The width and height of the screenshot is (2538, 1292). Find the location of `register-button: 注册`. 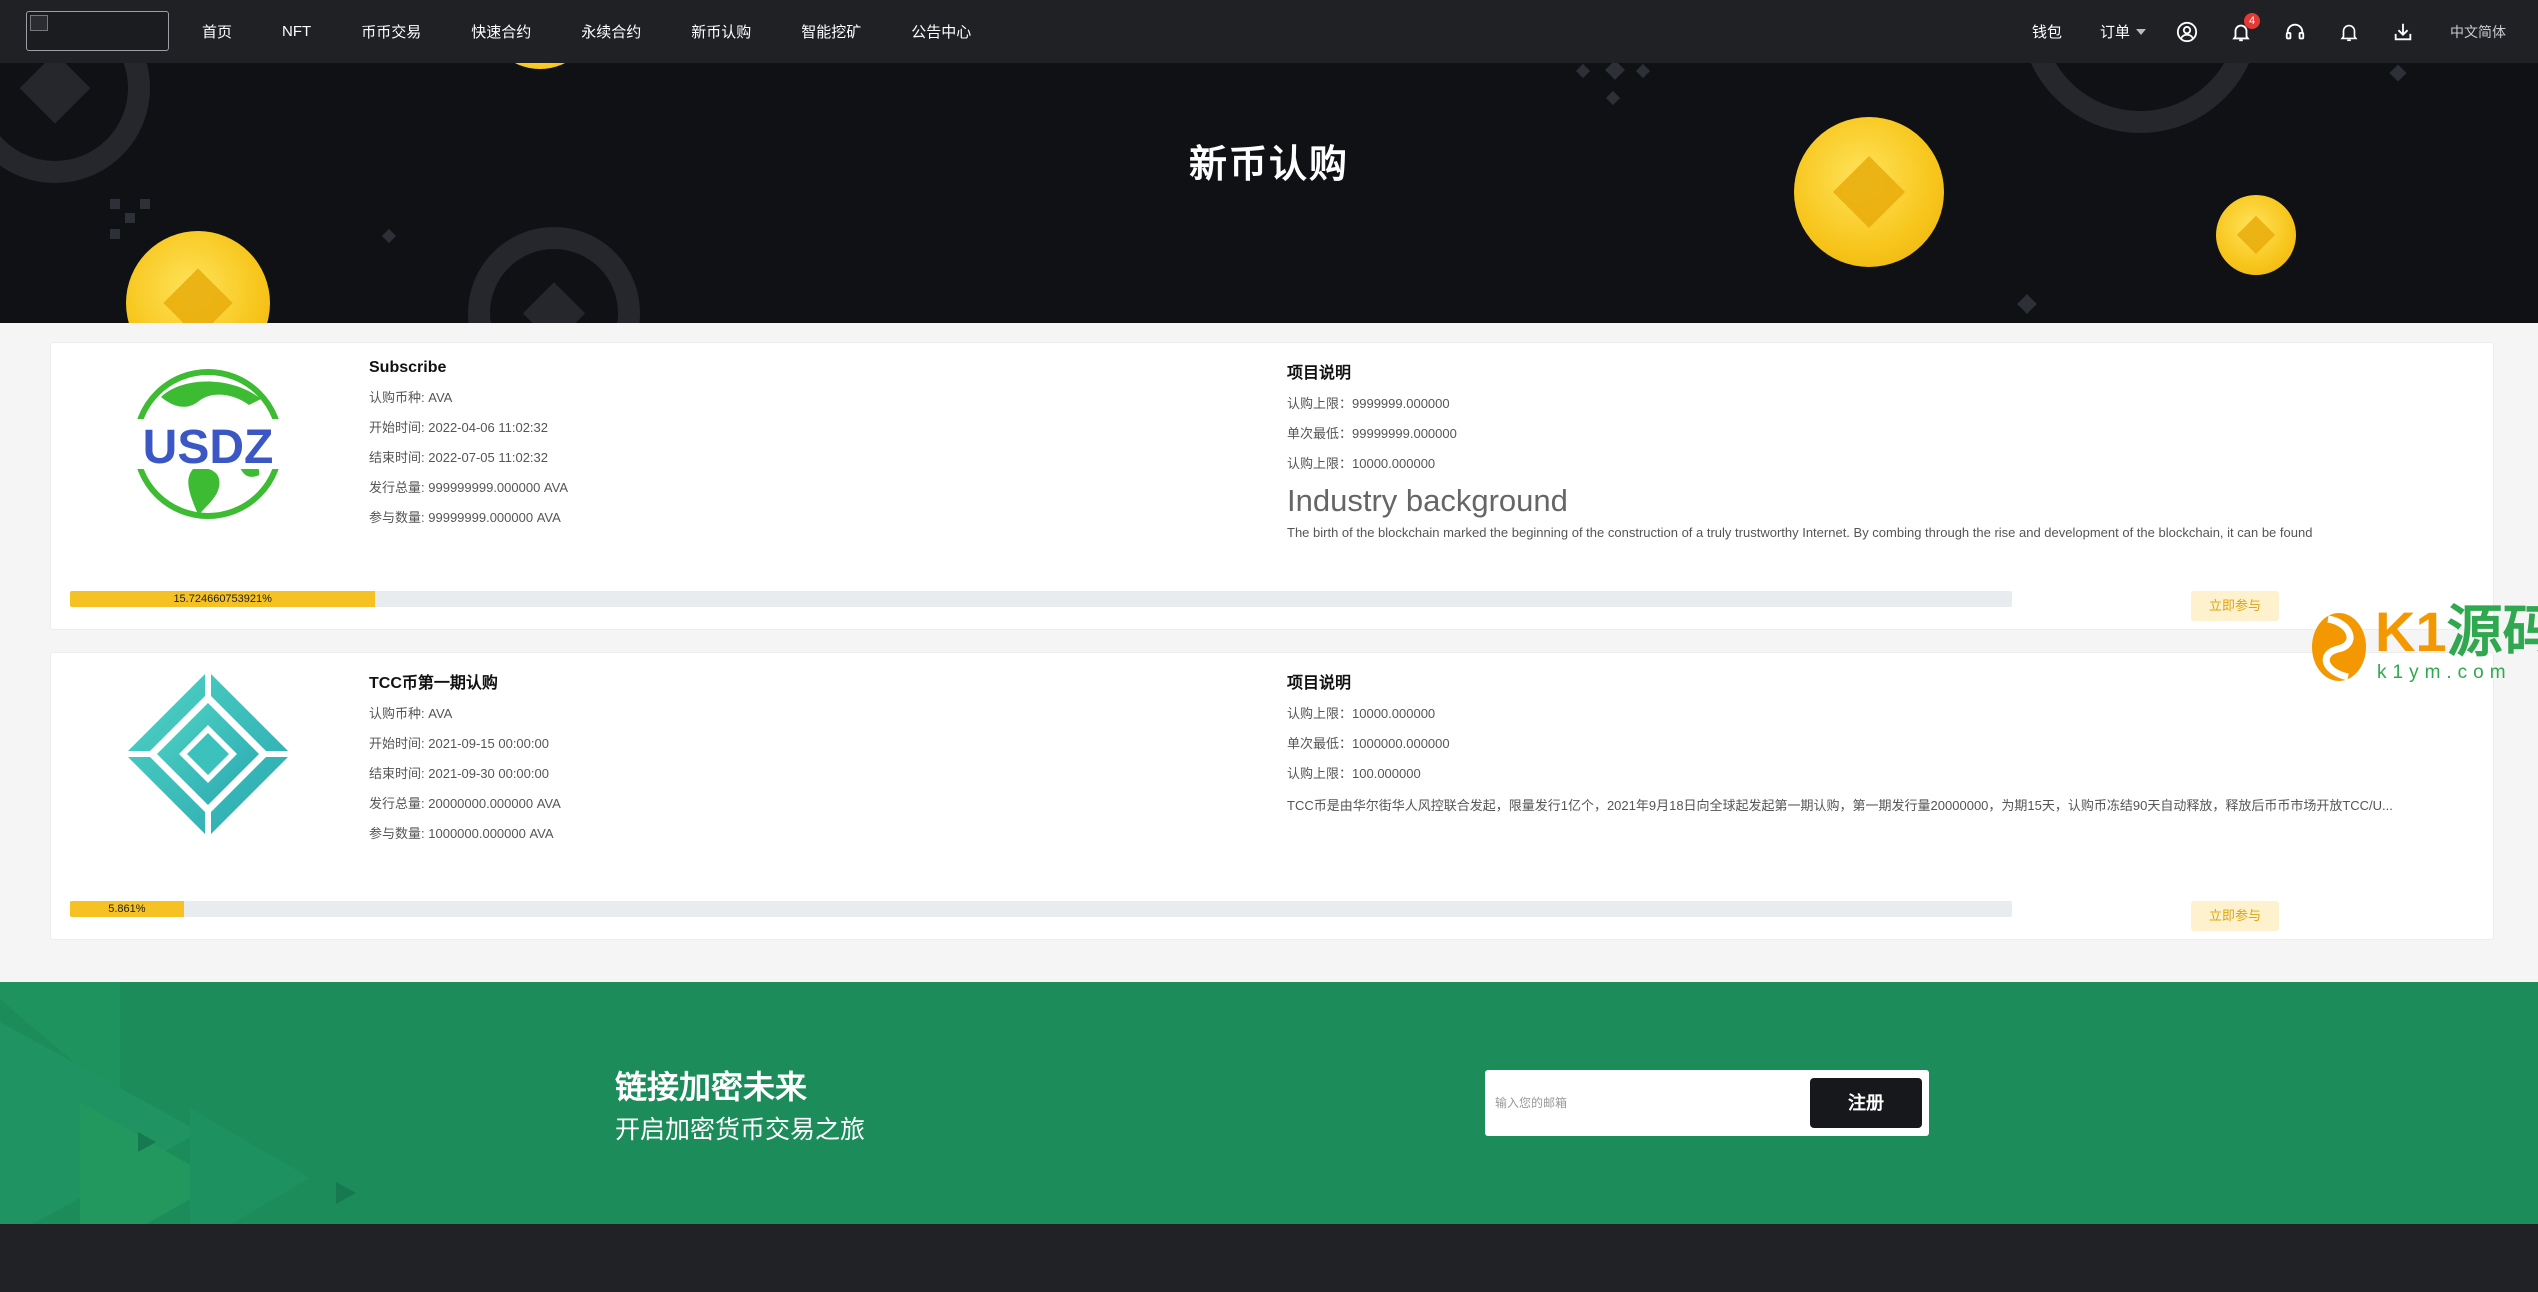

register-button: 注册 is located at coordinates (1866, 1103).